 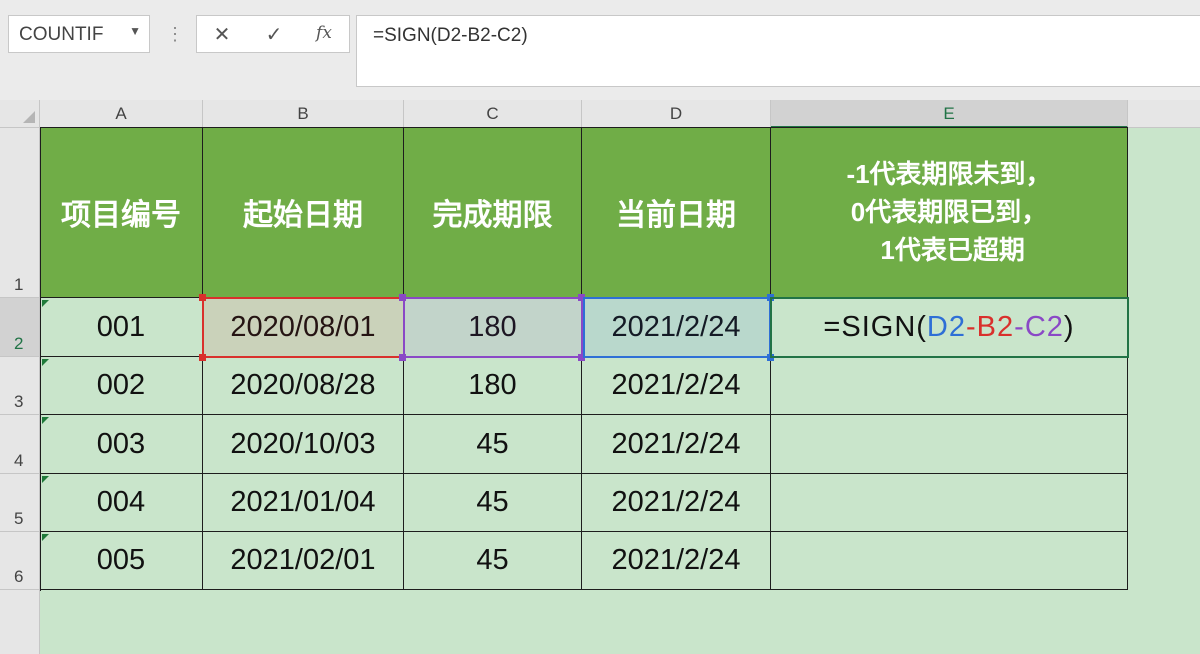 What do you see at coordinates (303, 114) in the screenshot?
I see `column-header-b: B` at bounding box center [303, 114].